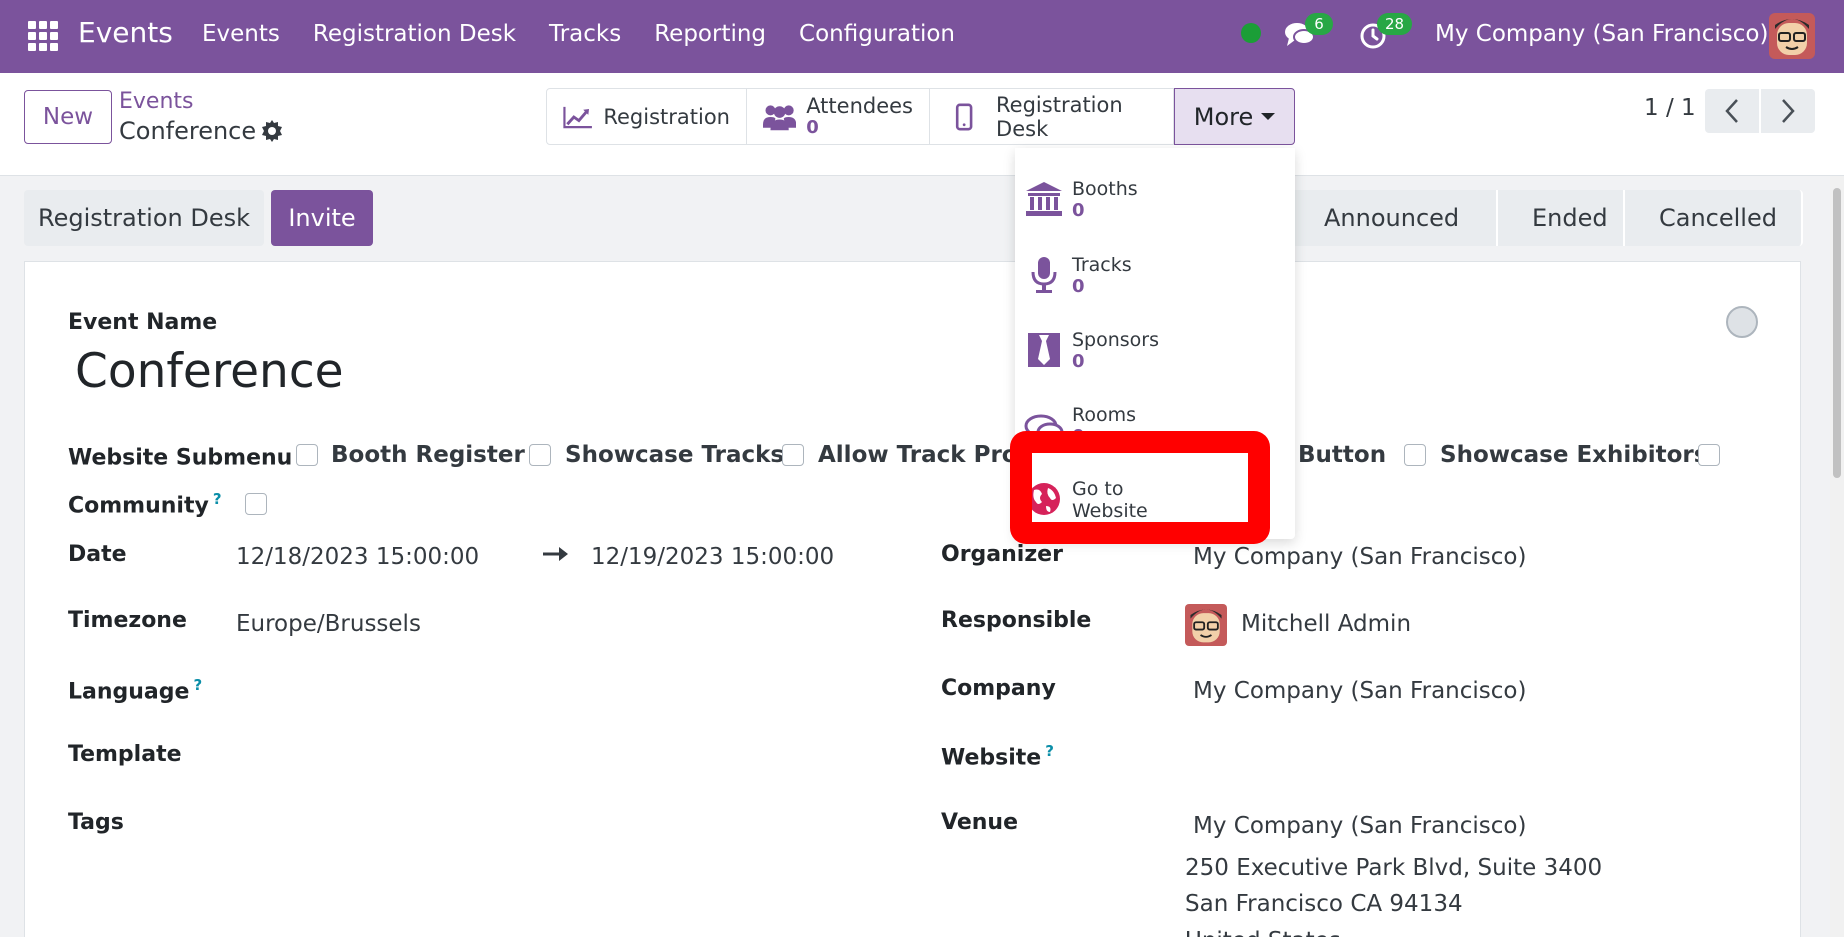 This screenshot has width=1844, height=937. I want to click on mobile-phone-icon, so click(964, 116).